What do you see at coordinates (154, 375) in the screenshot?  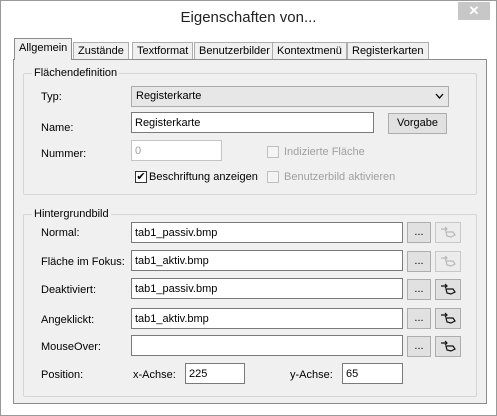 I see `x-achse-label: x-Achse:` at bounding box center [154, 375].